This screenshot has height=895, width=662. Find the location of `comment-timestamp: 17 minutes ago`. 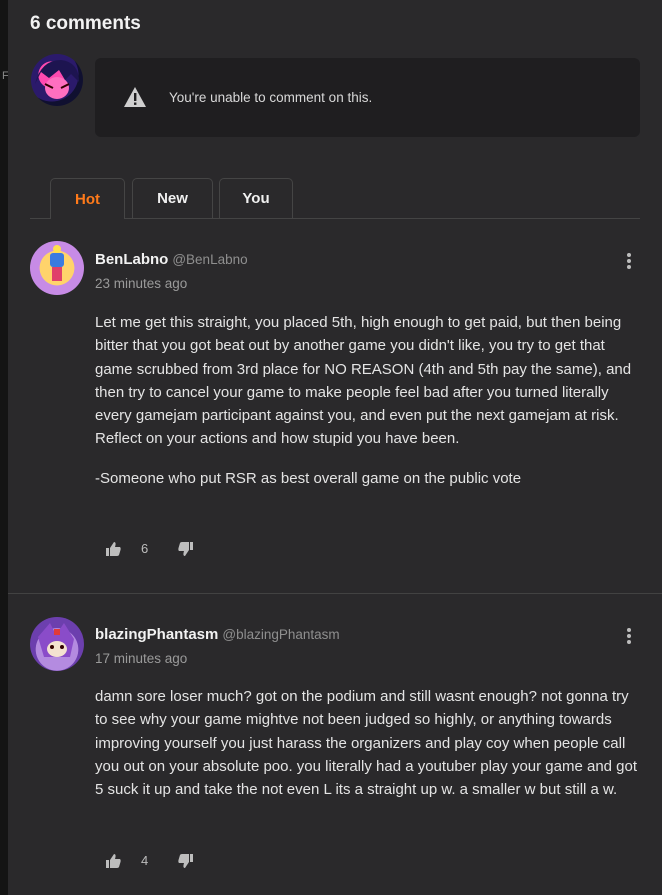

comment-timestamp: 17 minutes ago is located at coordinates (141, 658).